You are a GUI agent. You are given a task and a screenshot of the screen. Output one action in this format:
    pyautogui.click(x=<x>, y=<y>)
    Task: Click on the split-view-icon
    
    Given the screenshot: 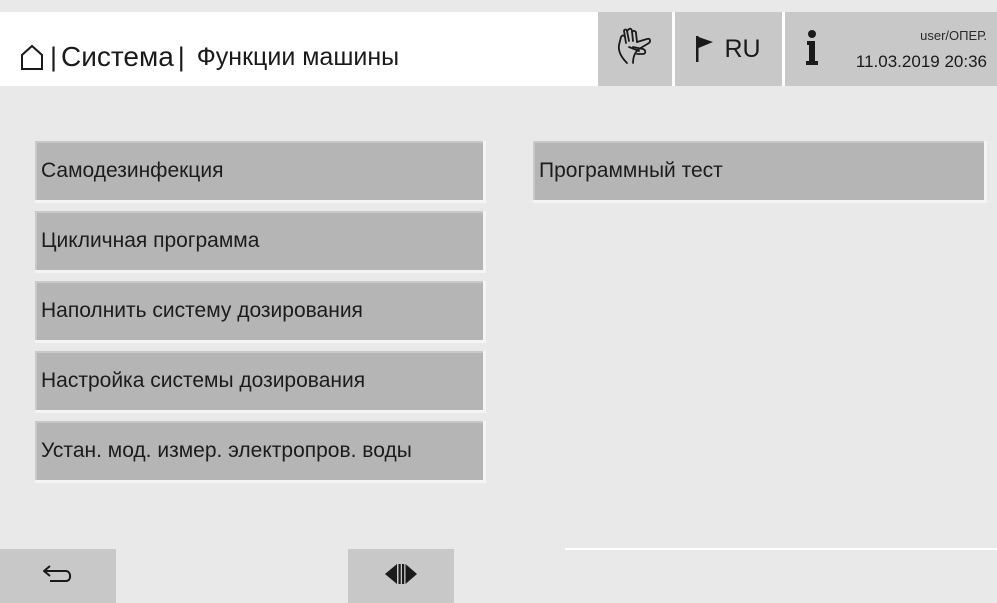 What is the action you would take?
    pyautogui.click(x=401, y=576)
    